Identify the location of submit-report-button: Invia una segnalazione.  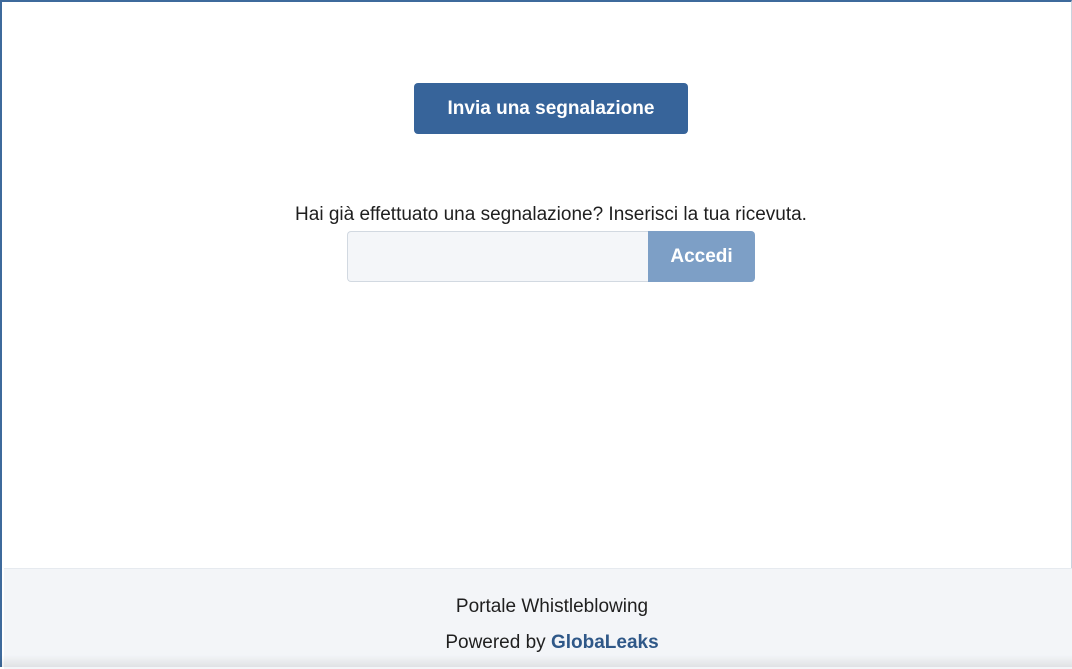
(551, 108).